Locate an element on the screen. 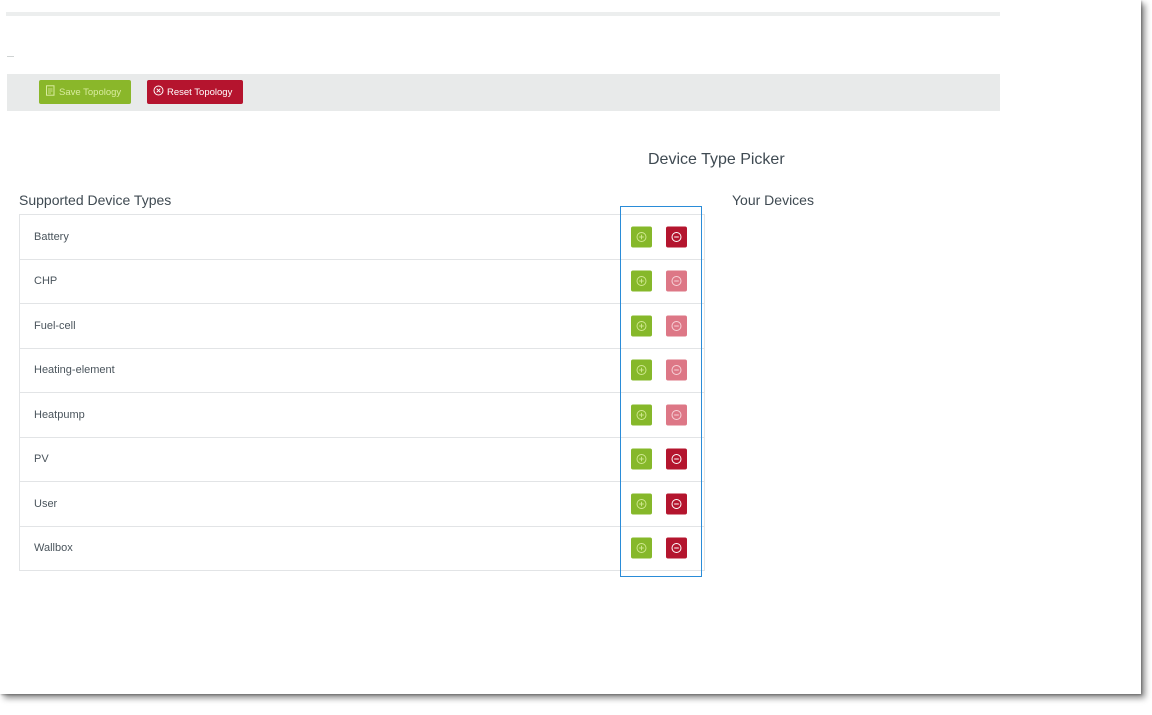 This screenshot has width=1152, height=715. save-topology-label: Save Topology is located at coordinates (90, 92).